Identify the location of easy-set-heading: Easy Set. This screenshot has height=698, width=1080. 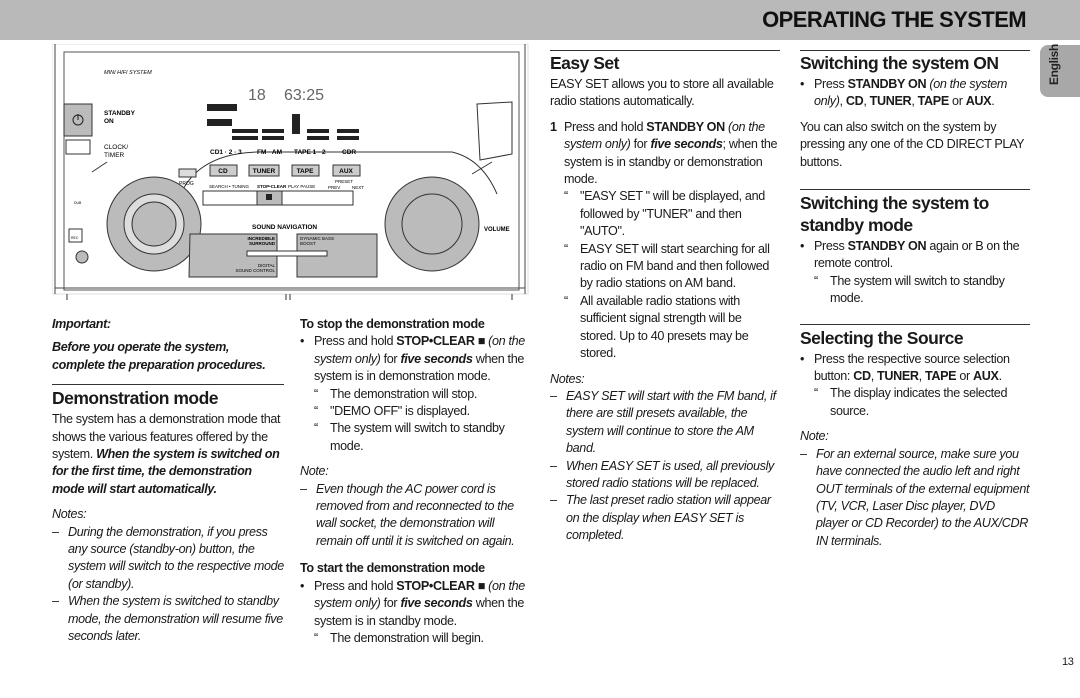
(584, 63).